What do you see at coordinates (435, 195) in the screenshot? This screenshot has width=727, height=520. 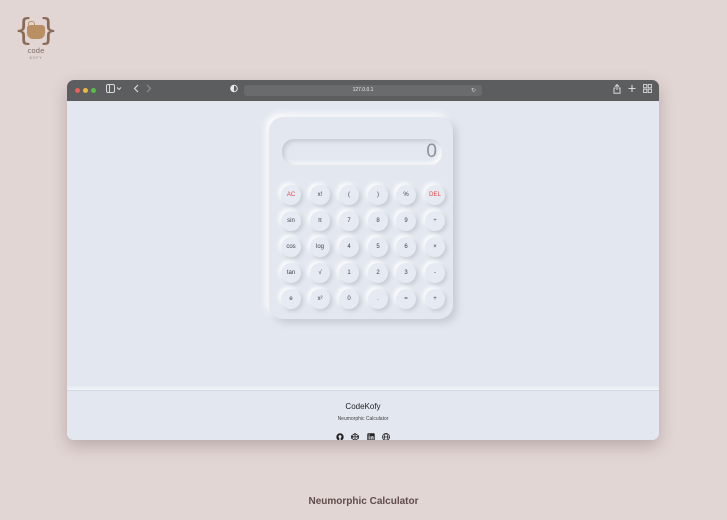 I see `calc-key: DEL` at bounding box center [435, 195].